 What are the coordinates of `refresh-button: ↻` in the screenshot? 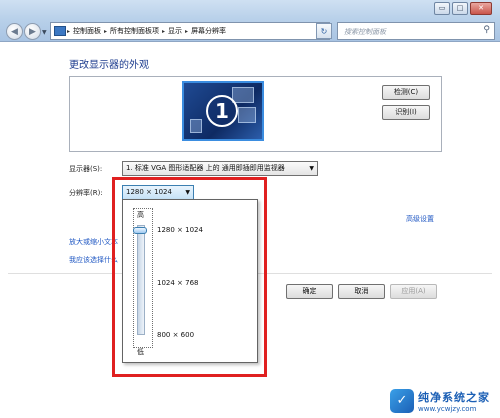 It's located at (324, 31).